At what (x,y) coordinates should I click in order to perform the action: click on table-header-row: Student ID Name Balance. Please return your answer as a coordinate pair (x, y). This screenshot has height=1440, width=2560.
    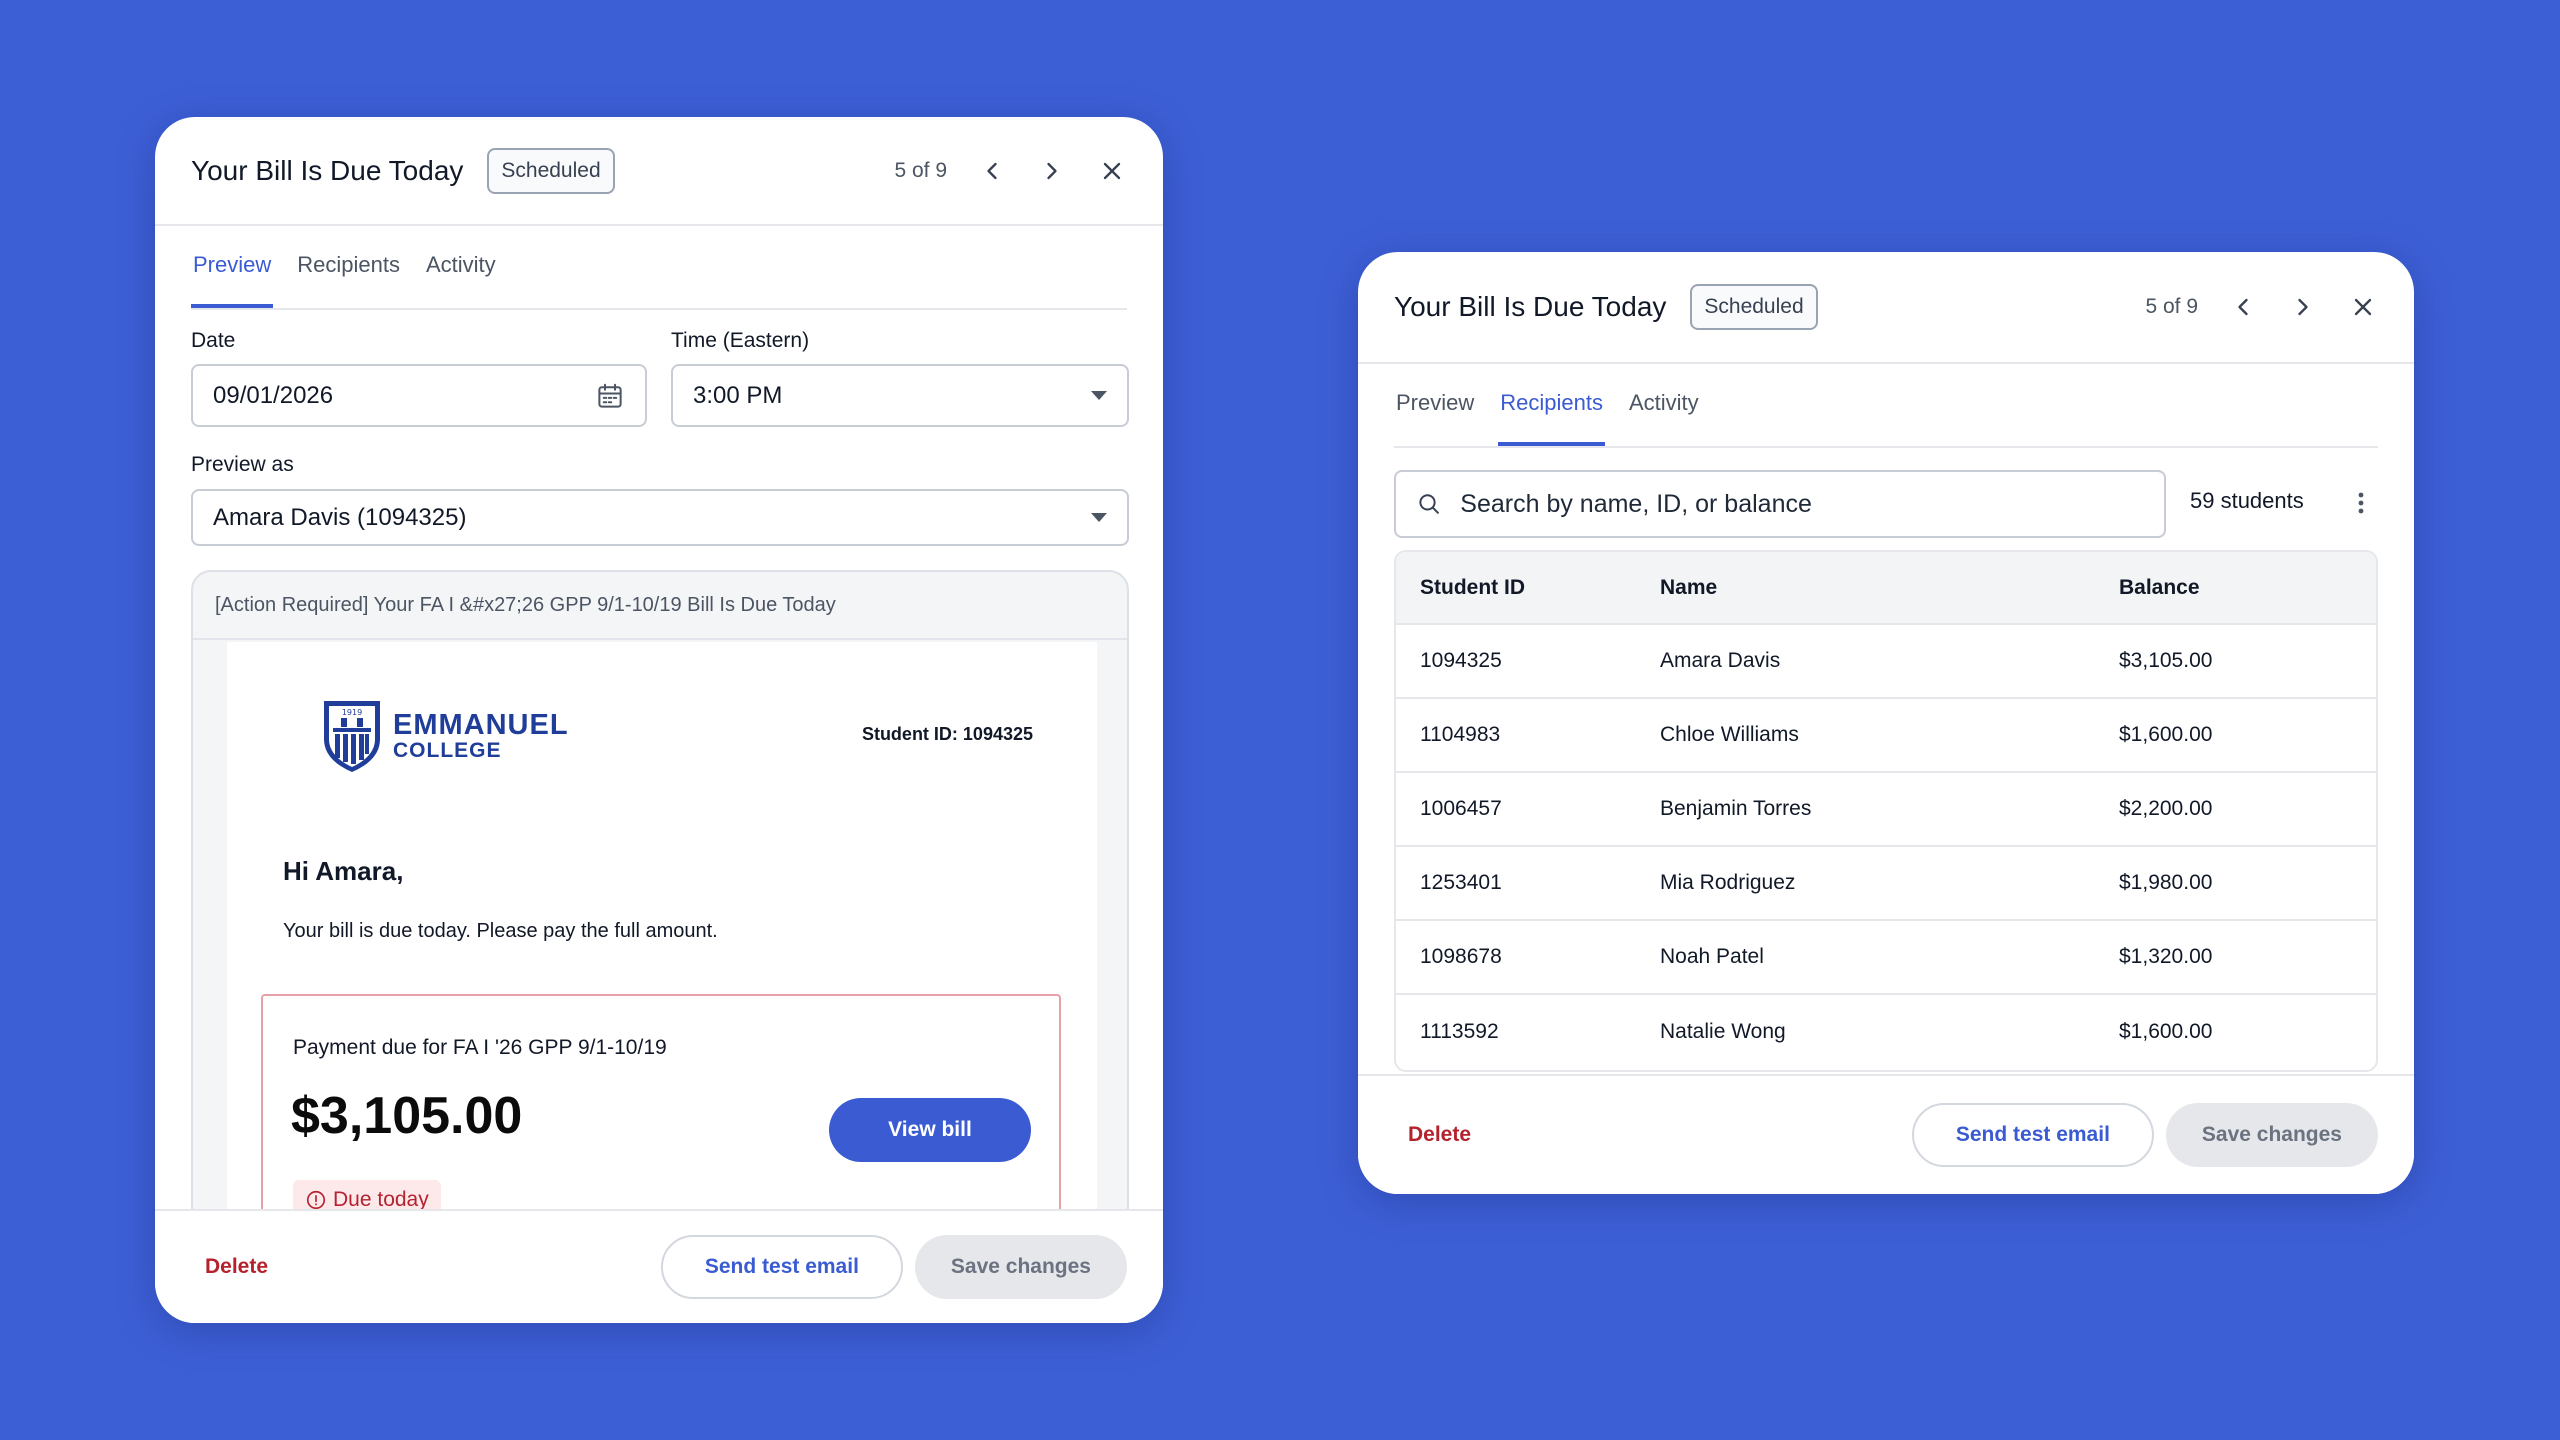
    Looking at the image, I should click on (1886, 588).